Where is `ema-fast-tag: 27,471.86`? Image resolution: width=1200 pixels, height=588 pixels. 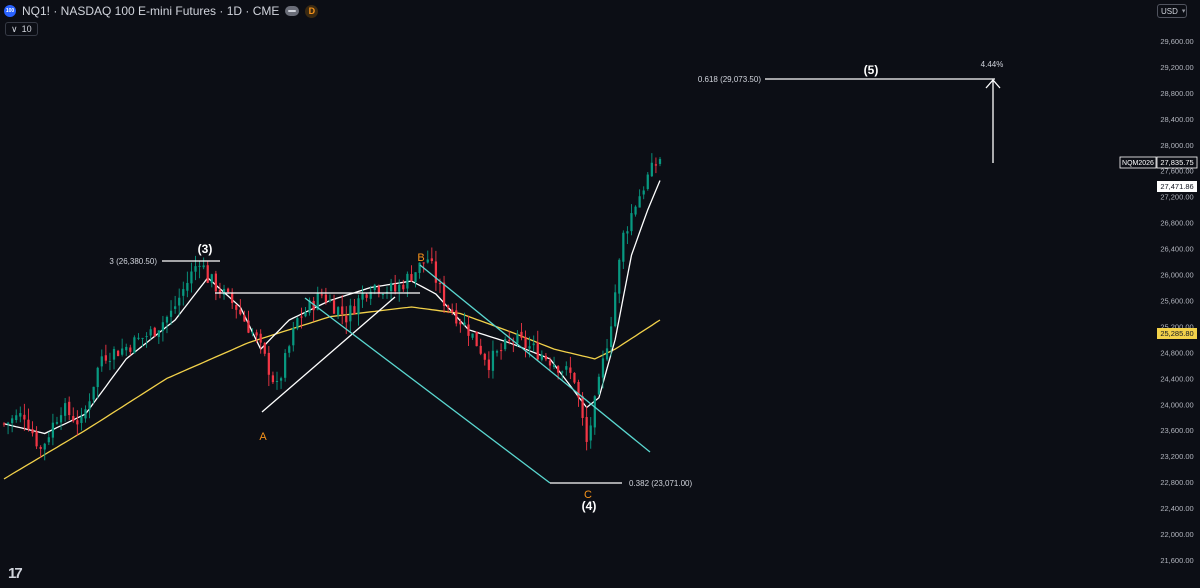
ema-fast-tag: 27,471.86 is located at coordinates (1176, 186).